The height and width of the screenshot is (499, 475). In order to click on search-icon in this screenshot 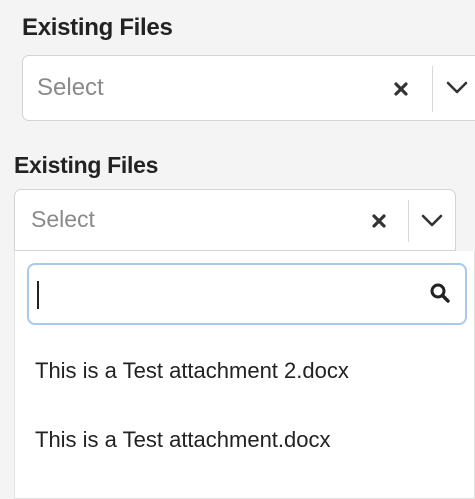, I will do `click(440, 293)`.